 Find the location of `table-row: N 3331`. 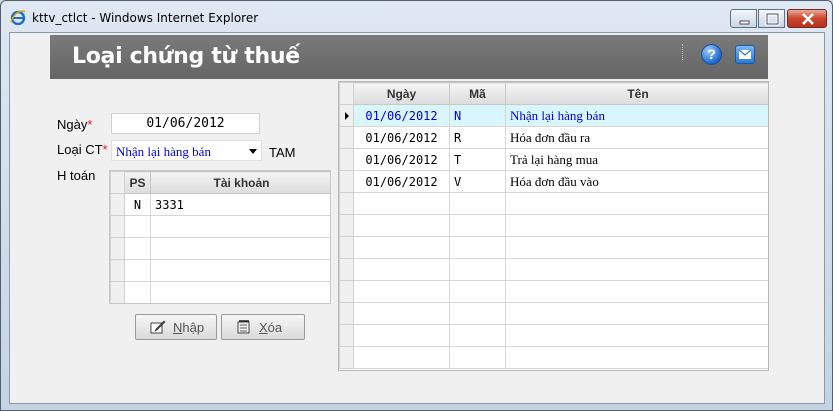

table-row: N 3331 is located at coordinates (220, 204).